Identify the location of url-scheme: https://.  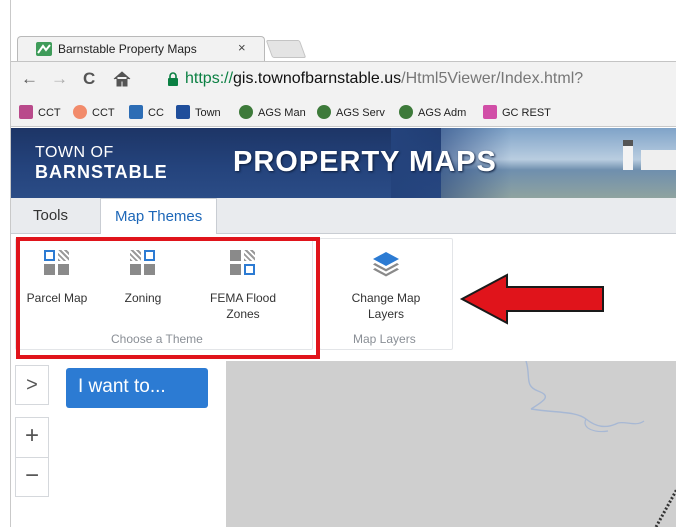
(209, 78).